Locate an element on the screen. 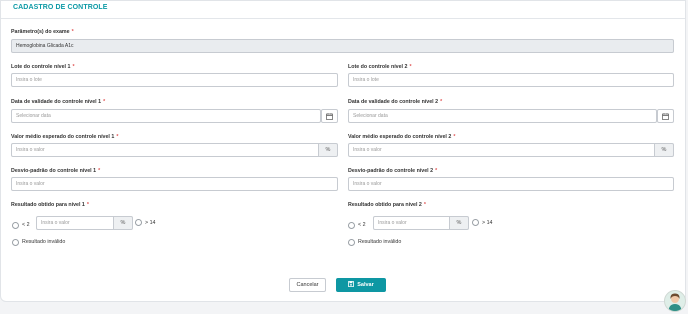  result-n1-label: Resultado obtido para nível 1 * is located at coordinates (50, 205).